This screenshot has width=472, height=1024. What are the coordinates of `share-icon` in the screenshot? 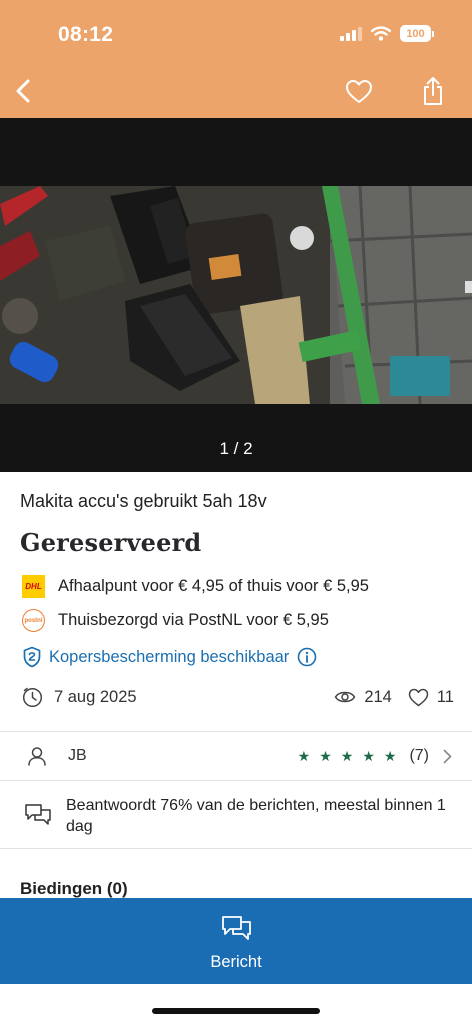 It's located at (433, 91).